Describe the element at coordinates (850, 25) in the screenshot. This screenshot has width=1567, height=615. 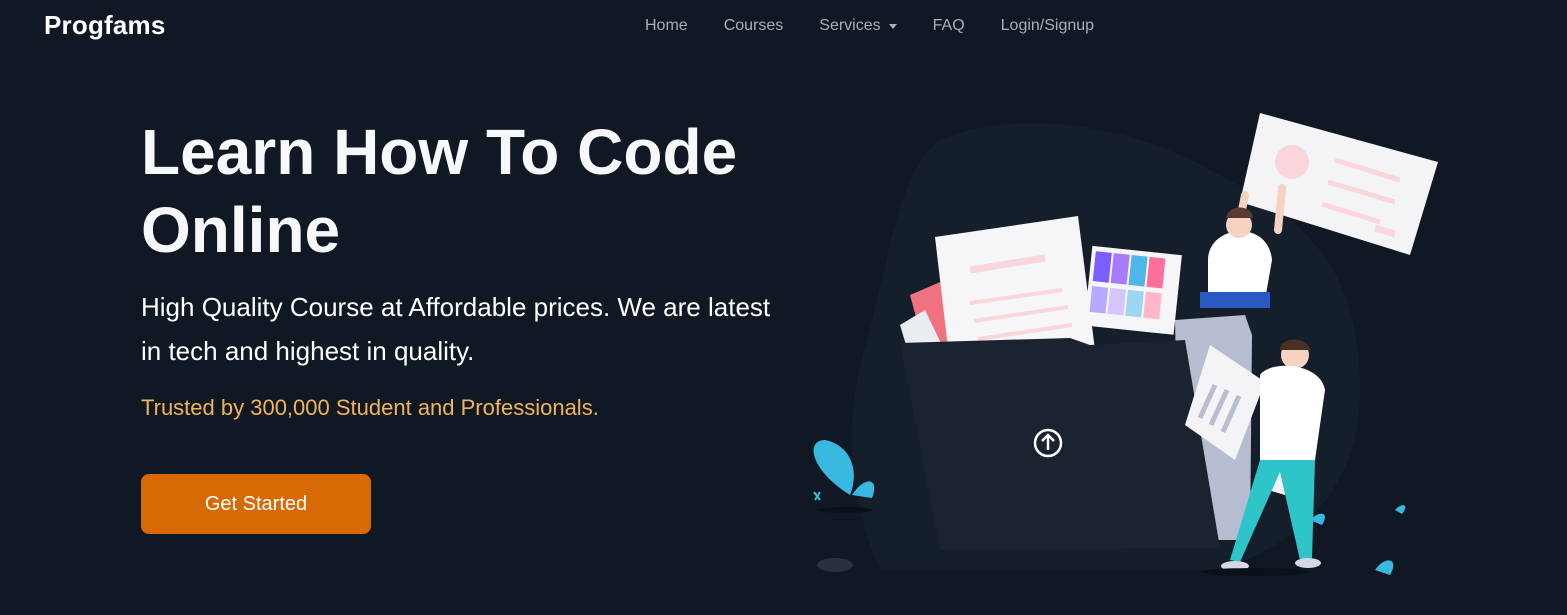
I see `nav-services-label: Services` at that location.